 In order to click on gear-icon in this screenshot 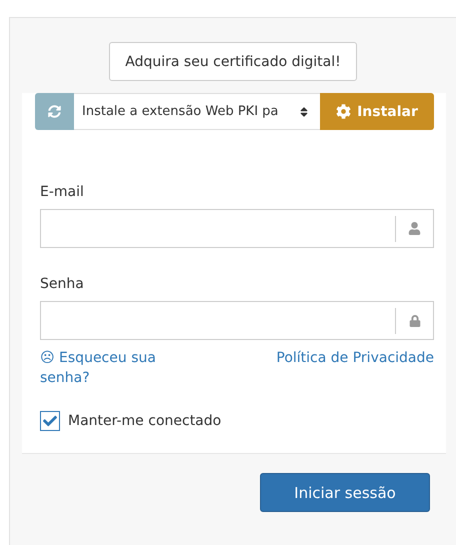, I will do `click(344, 111)`.